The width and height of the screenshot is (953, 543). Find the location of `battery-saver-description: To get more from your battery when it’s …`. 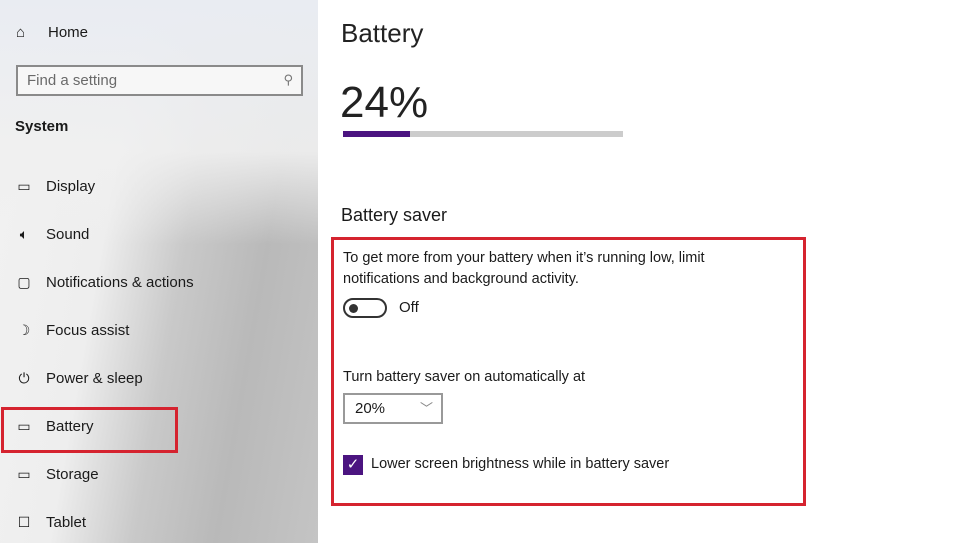

battery-saver-description: To get more from your battery when it’s … is located at coordinates (524, 268).